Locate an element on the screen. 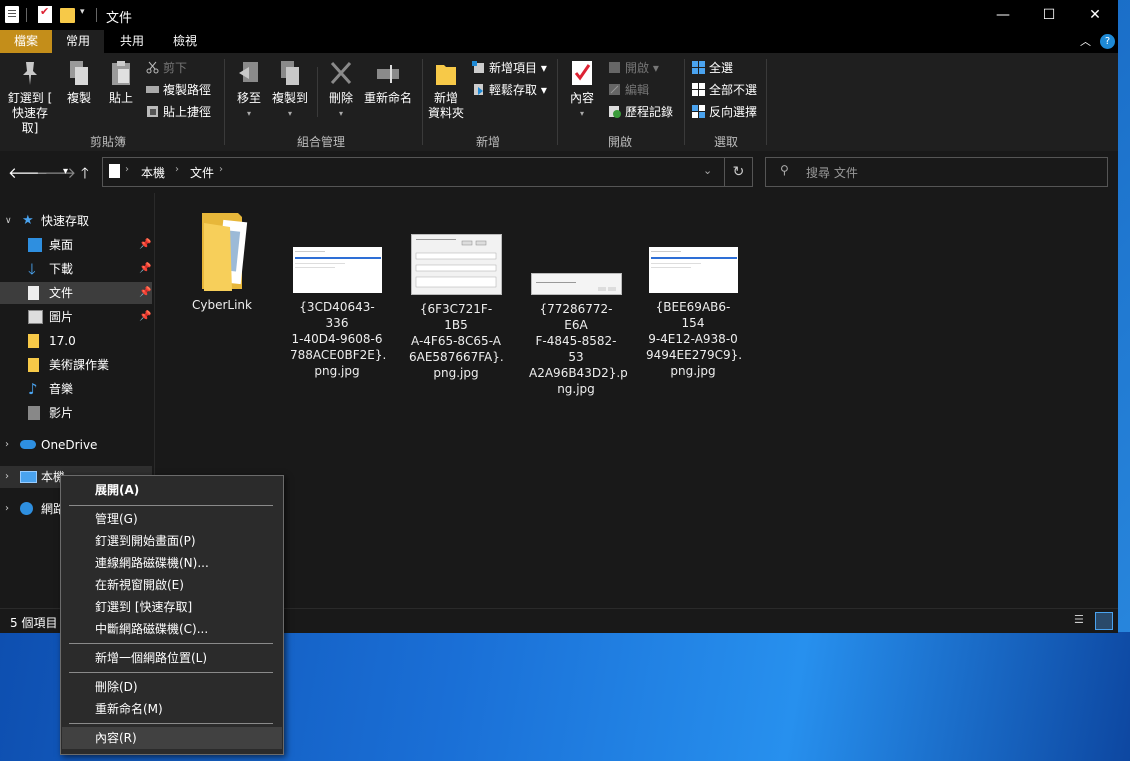 The height and width of the screenshot is (761, 1130). up-arrow-icon: 🡑 is located at coordinates (85, 175).